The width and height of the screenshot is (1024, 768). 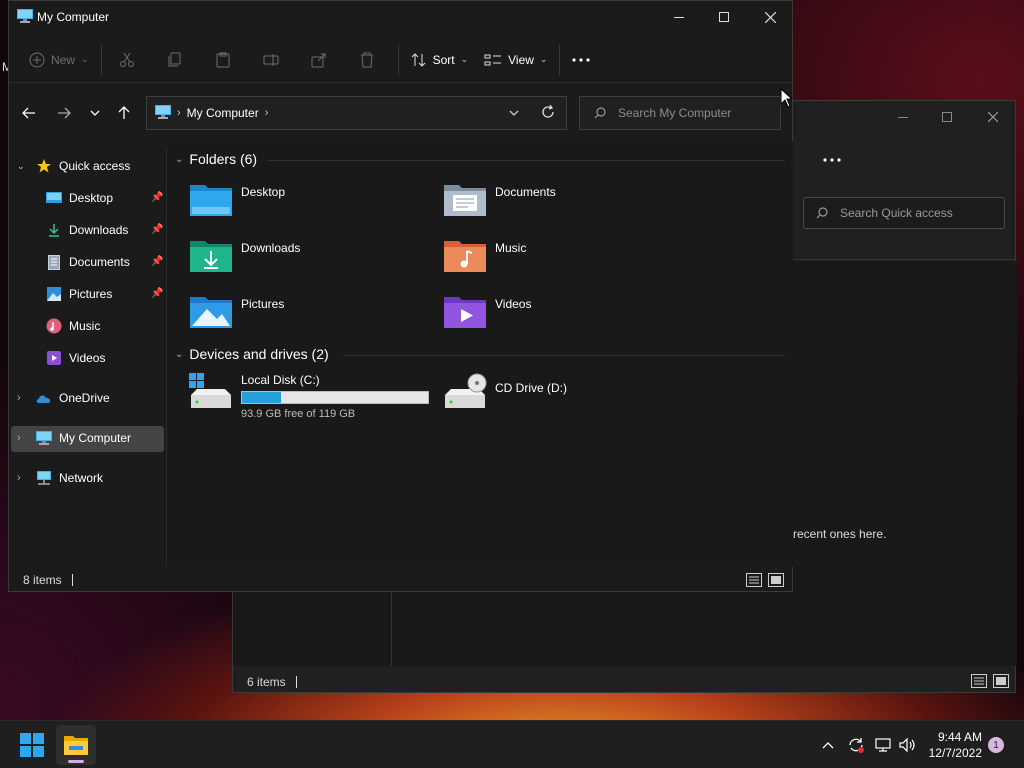 I want to click on back-minimize-button, so click(x=903, y=117).